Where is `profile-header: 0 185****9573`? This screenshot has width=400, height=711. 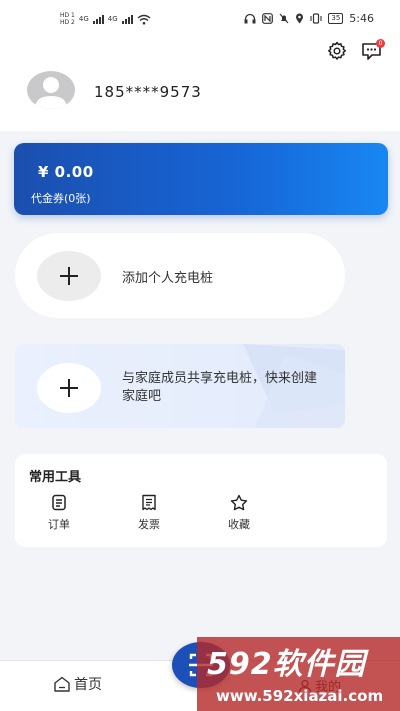
profile-header: 0 185****9573 is located at coordinates (200, 84).